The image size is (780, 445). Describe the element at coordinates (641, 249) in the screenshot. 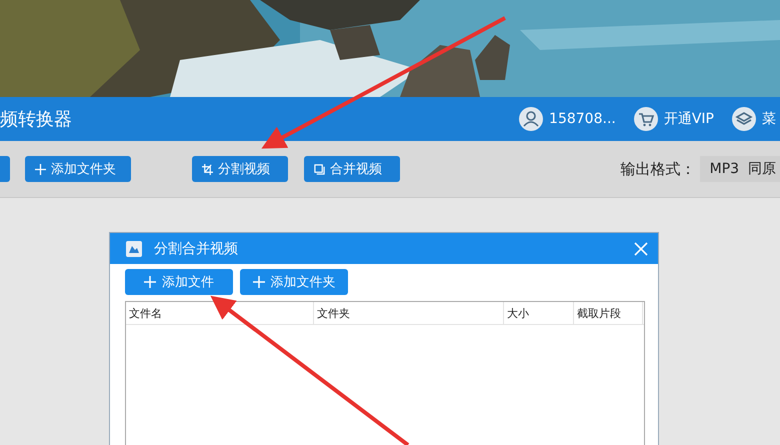

I see `close-icon` at that location.